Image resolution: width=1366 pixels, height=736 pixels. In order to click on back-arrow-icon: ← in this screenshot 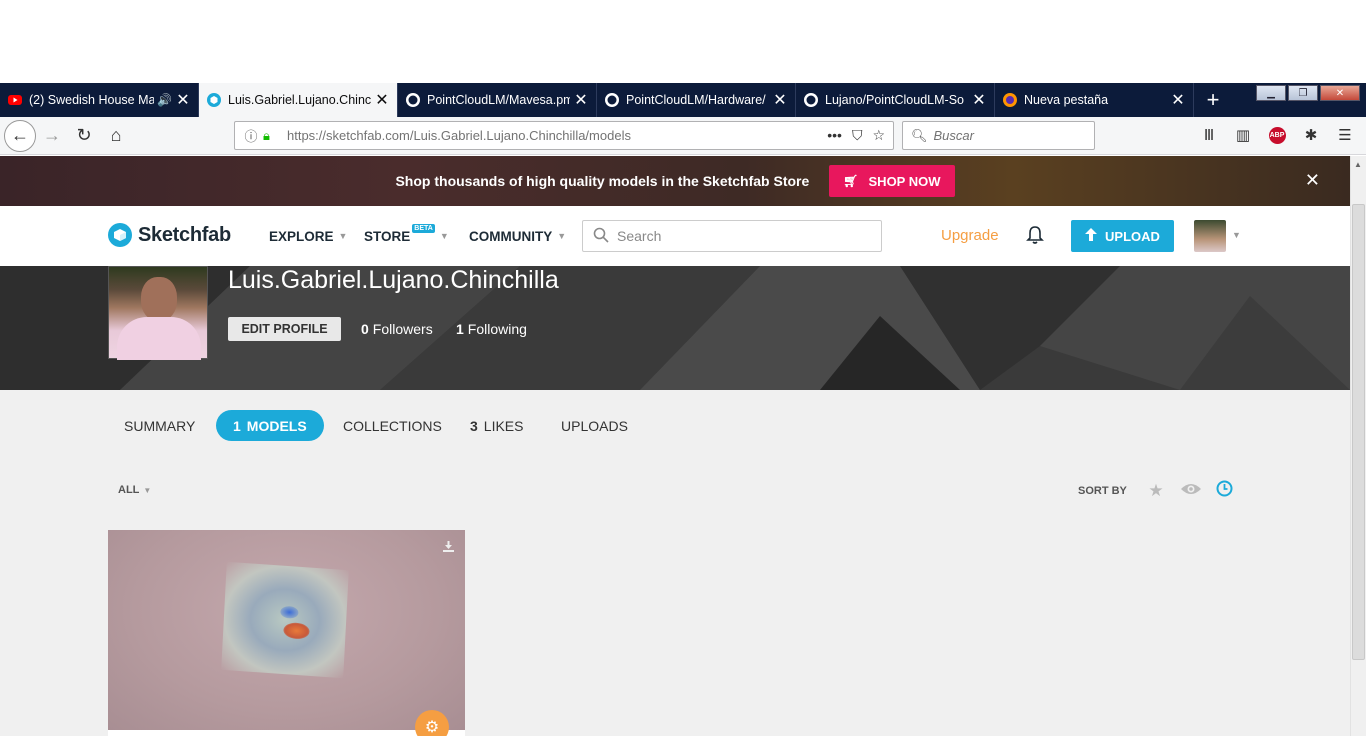, I will do `click(20, 135)`.